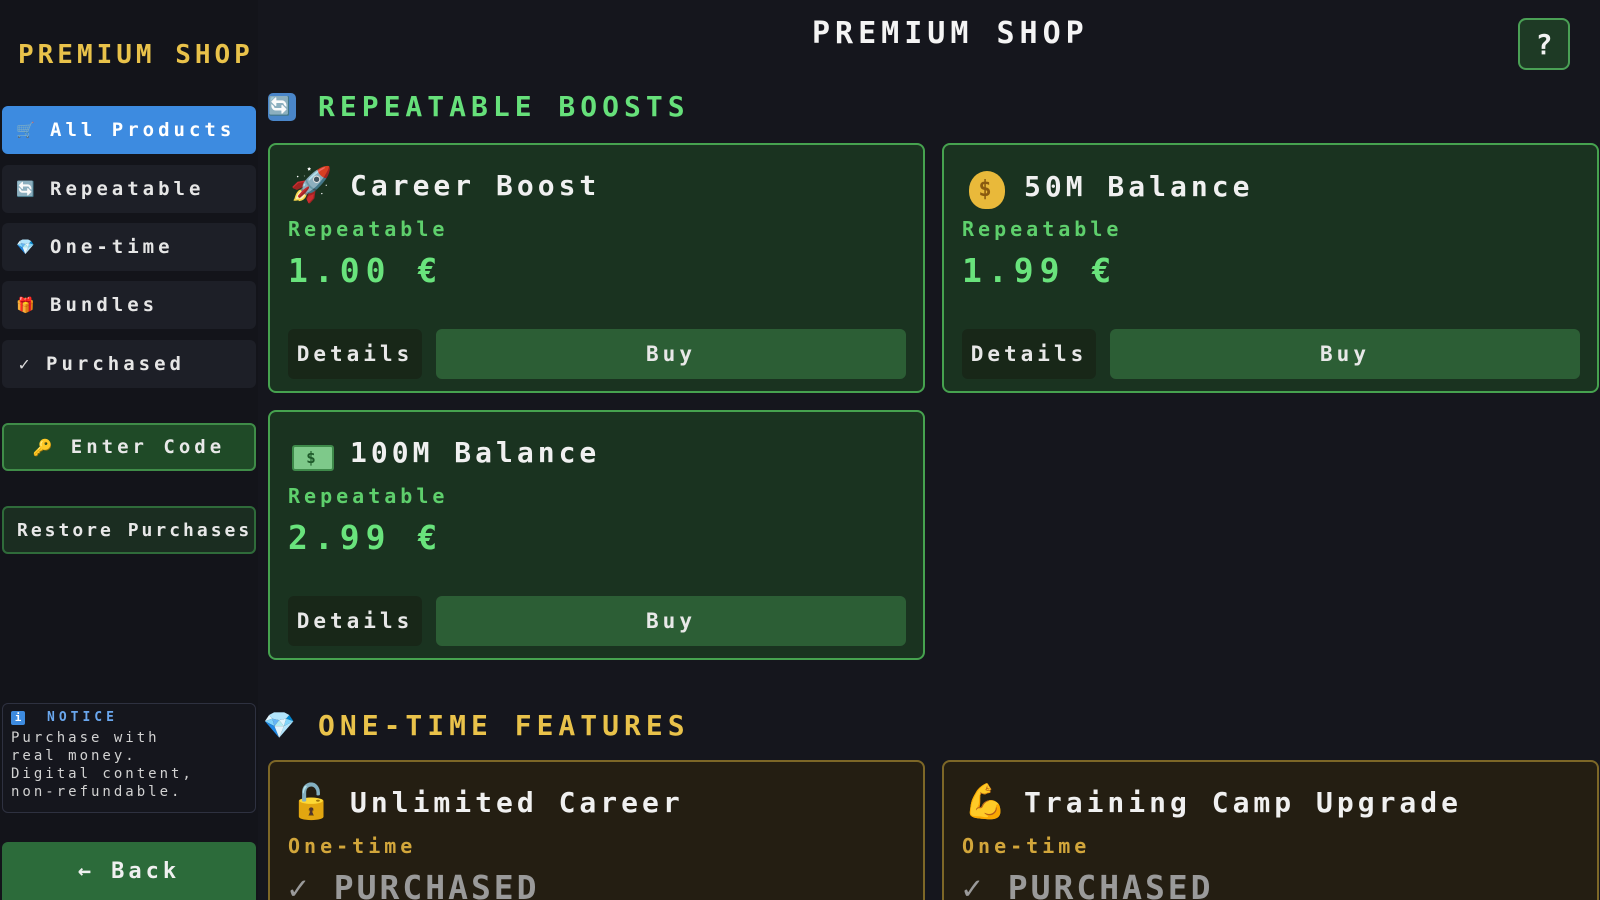  What do you see at coordinates (27, 130) in the screenshot?
I see `cart-icon: 🛒` at bounding box center [27, 130].